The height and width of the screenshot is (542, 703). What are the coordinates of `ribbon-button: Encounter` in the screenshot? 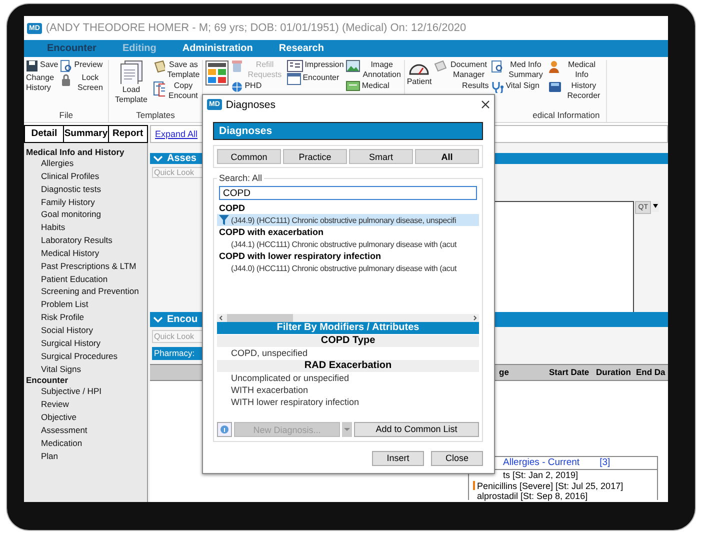 It's located at (315, 79).